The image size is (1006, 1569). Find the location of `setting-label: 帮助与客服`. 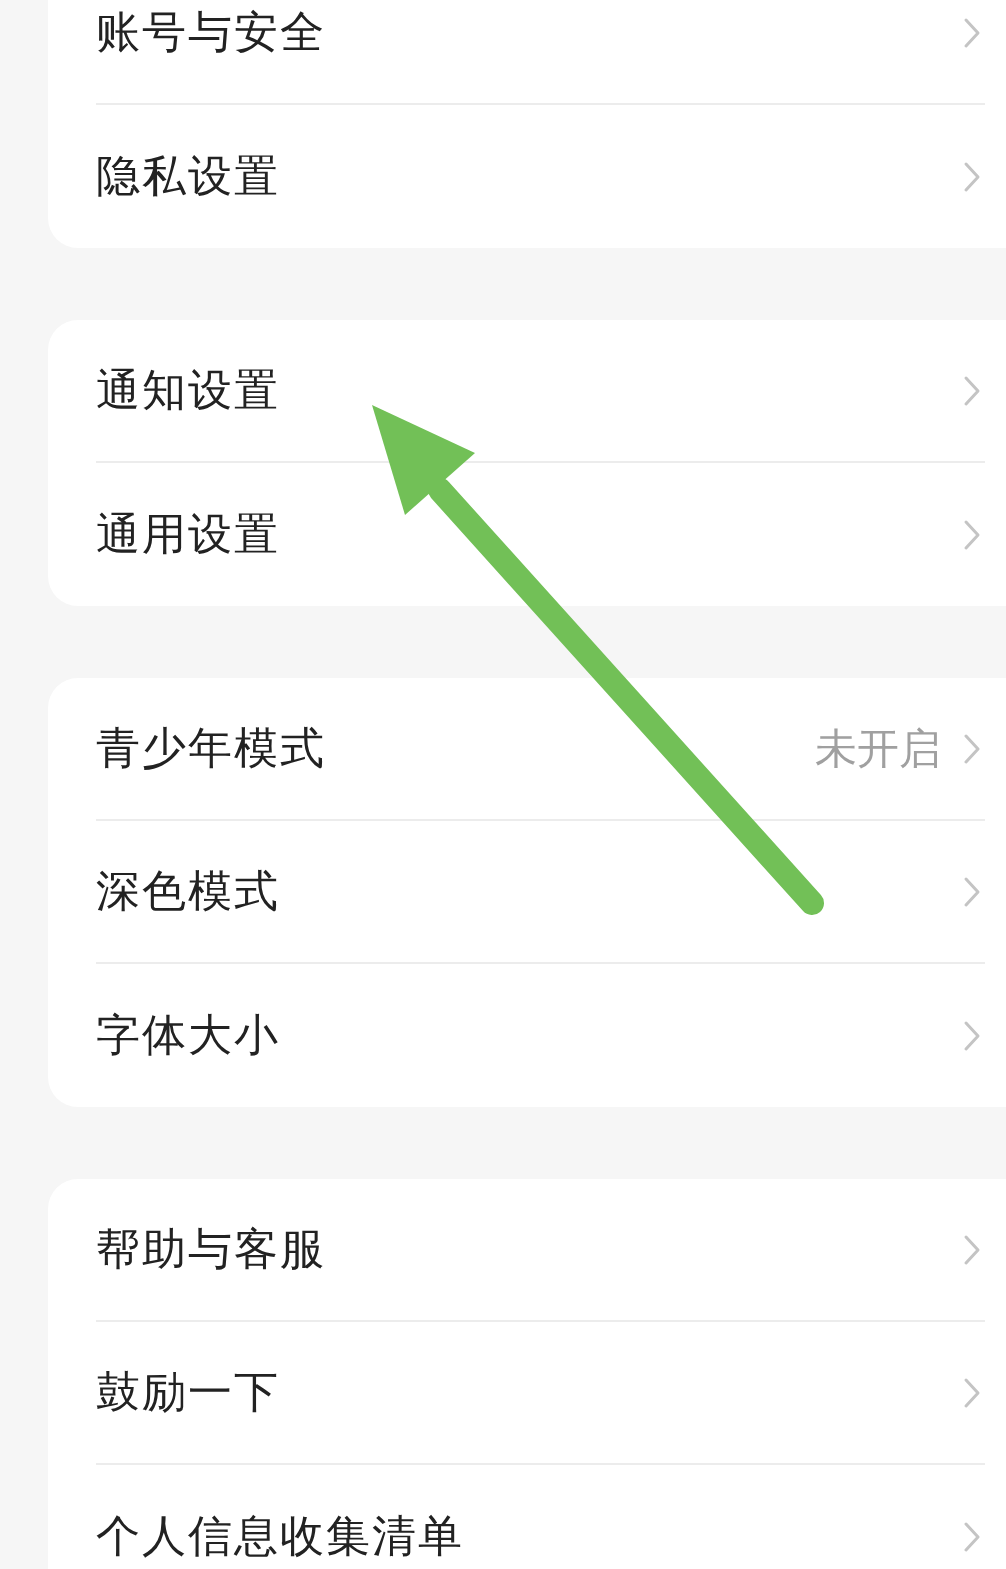

setting-label: 帮助与客服 is located at coordinates (529, 1249).